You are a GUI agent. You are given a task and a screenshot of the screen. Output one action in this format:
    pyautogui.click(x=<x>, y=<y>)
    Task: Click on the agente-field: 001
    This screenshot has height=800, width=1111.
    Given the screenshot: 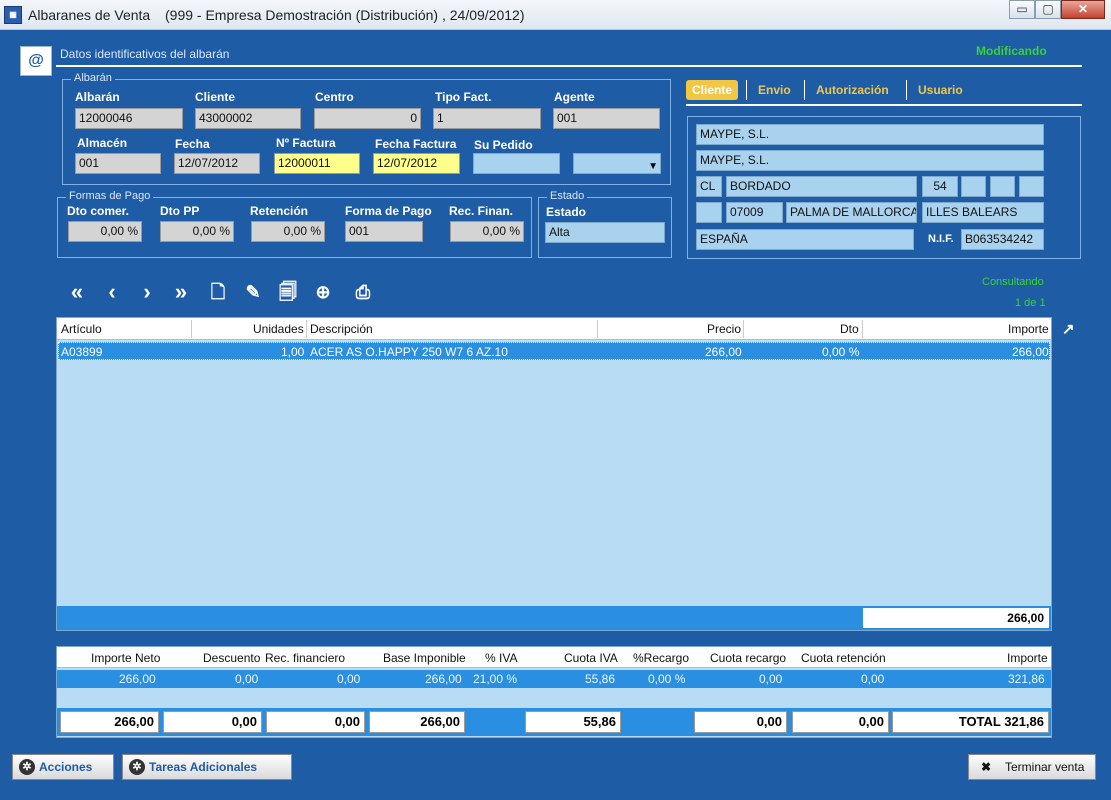 What is the action you would take?
    pyautogui.click(x=606, y=118)
    